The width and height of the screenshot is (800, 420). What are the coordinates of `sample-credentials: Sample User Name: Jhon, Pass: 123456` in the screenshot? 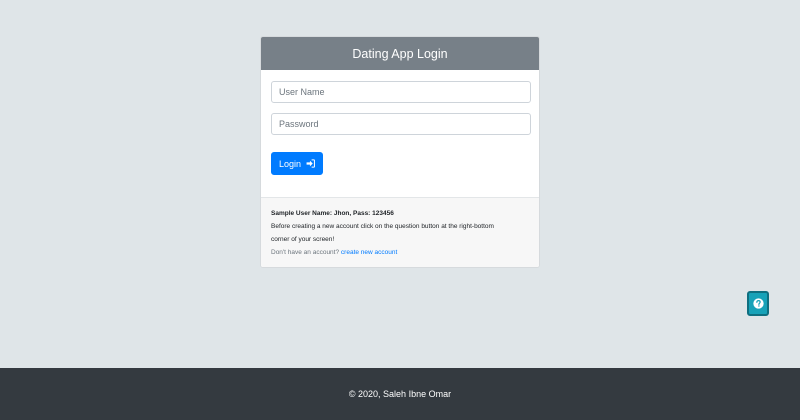 It's located at (332, 213).